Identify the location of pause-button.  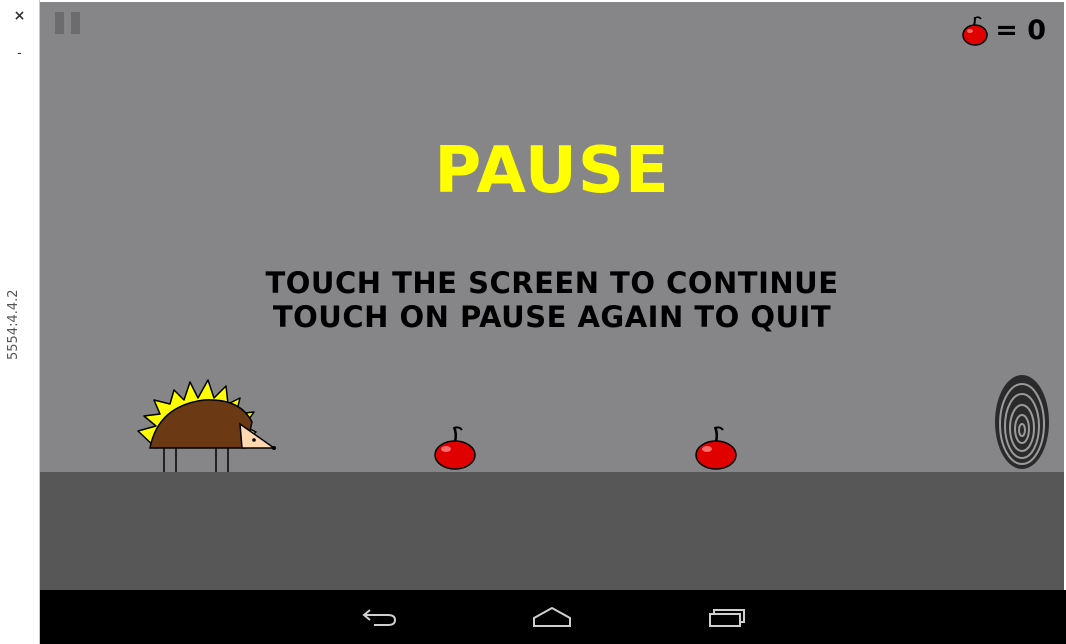
(68, 23).